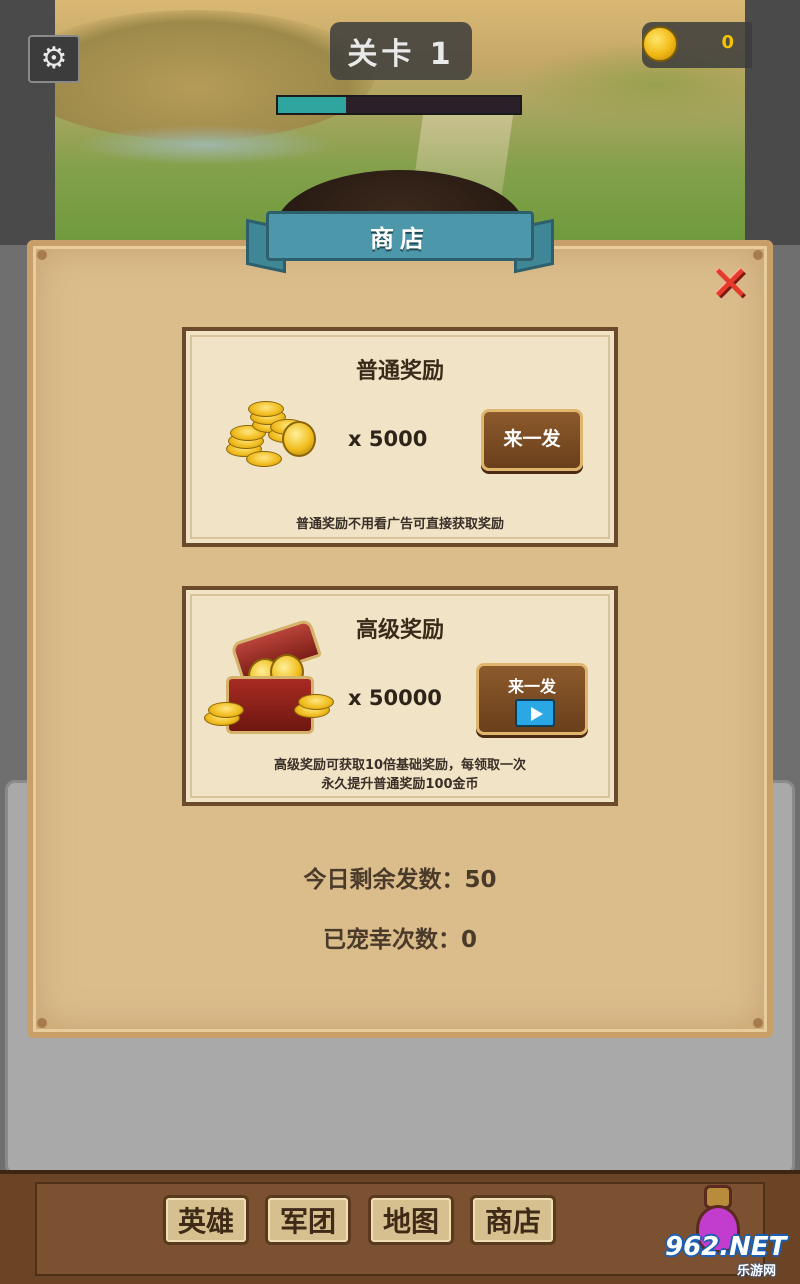 This screenshot has height=1284, width=800. I want to click on close-button: ✕, so click(730, 284).